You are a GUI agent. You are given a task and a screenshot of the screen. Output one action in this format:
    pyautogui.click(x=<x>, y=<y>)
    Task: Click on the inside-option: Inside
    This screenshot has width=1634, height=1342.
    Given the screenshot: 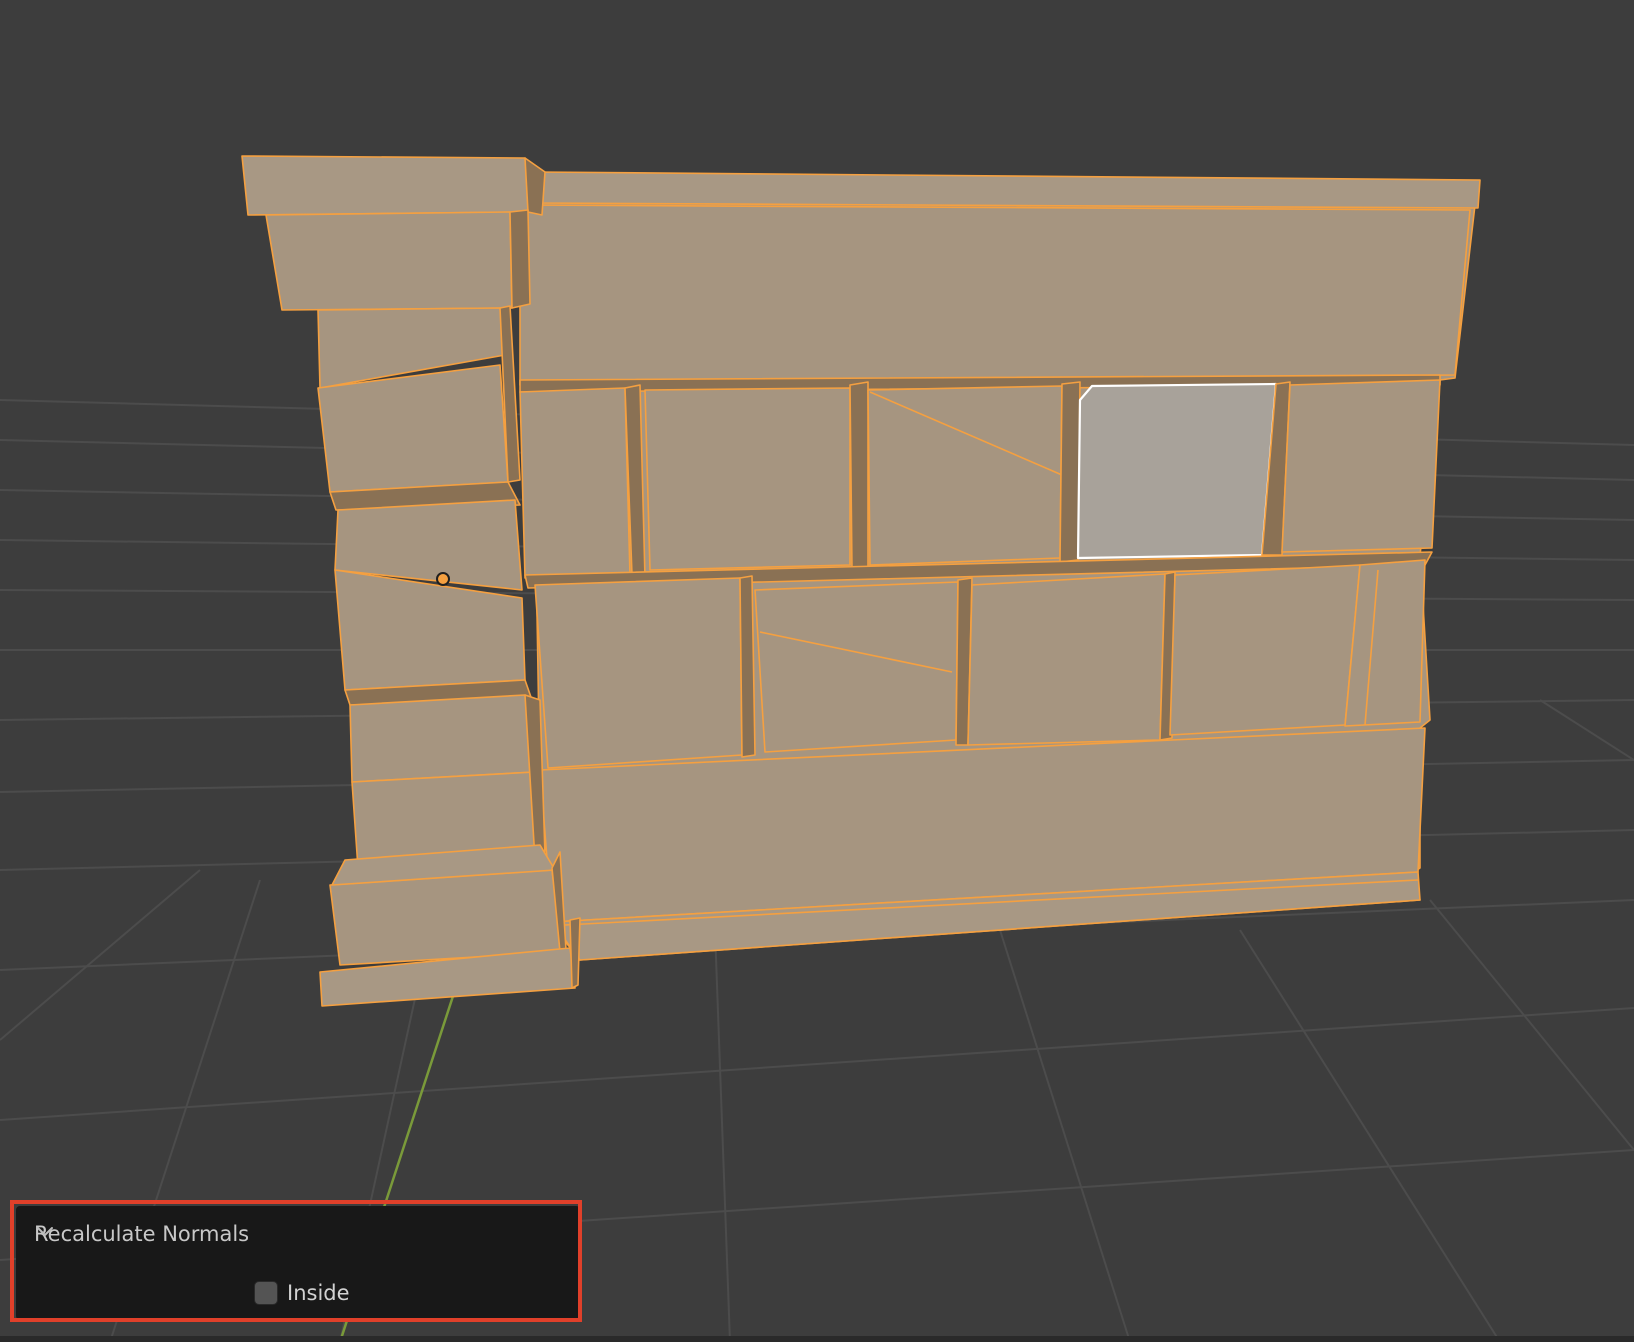 What is the action you would take?
    pyautogui.click(x=302, y=1293)
    